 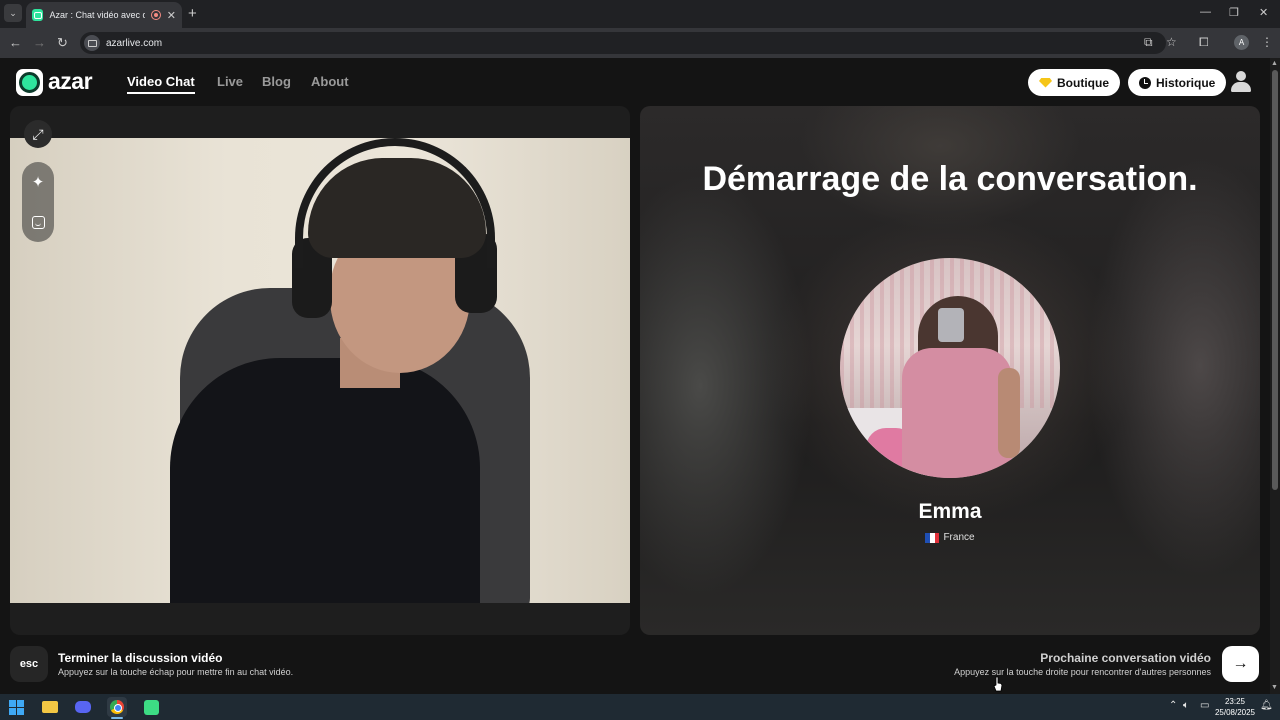 I want to click on boutique-button: Boutique, so click(x=1074, y=82).